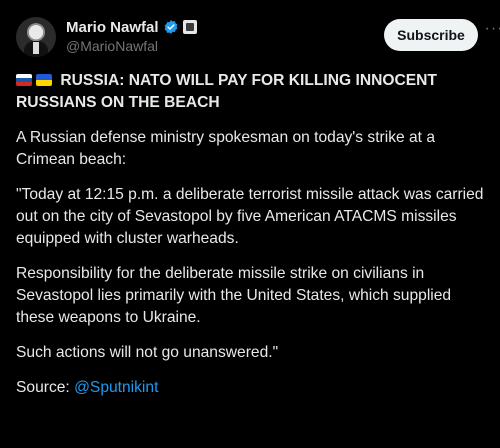  What do you see at coordinates (116, 387) in the screenshot?
I see `source-link: @Sputnikint` at bounding box center [116, 387].